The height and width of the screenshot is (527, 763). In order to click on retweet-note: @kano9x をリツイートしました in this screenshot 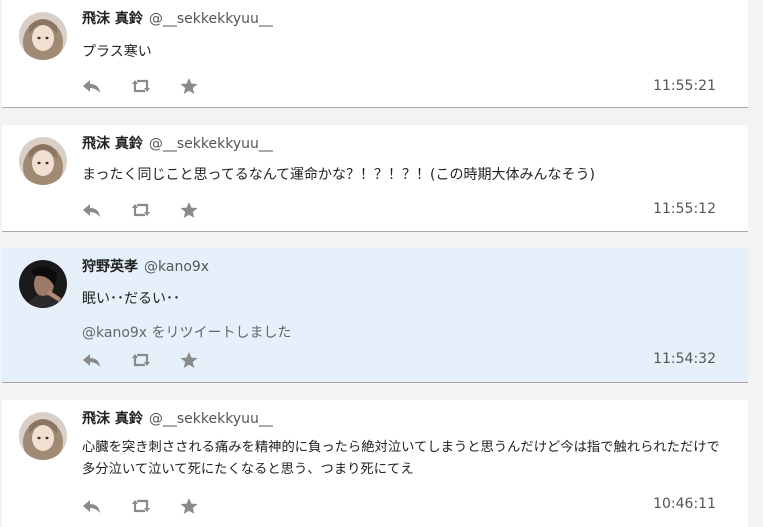, I will do `click(187, 332)`.